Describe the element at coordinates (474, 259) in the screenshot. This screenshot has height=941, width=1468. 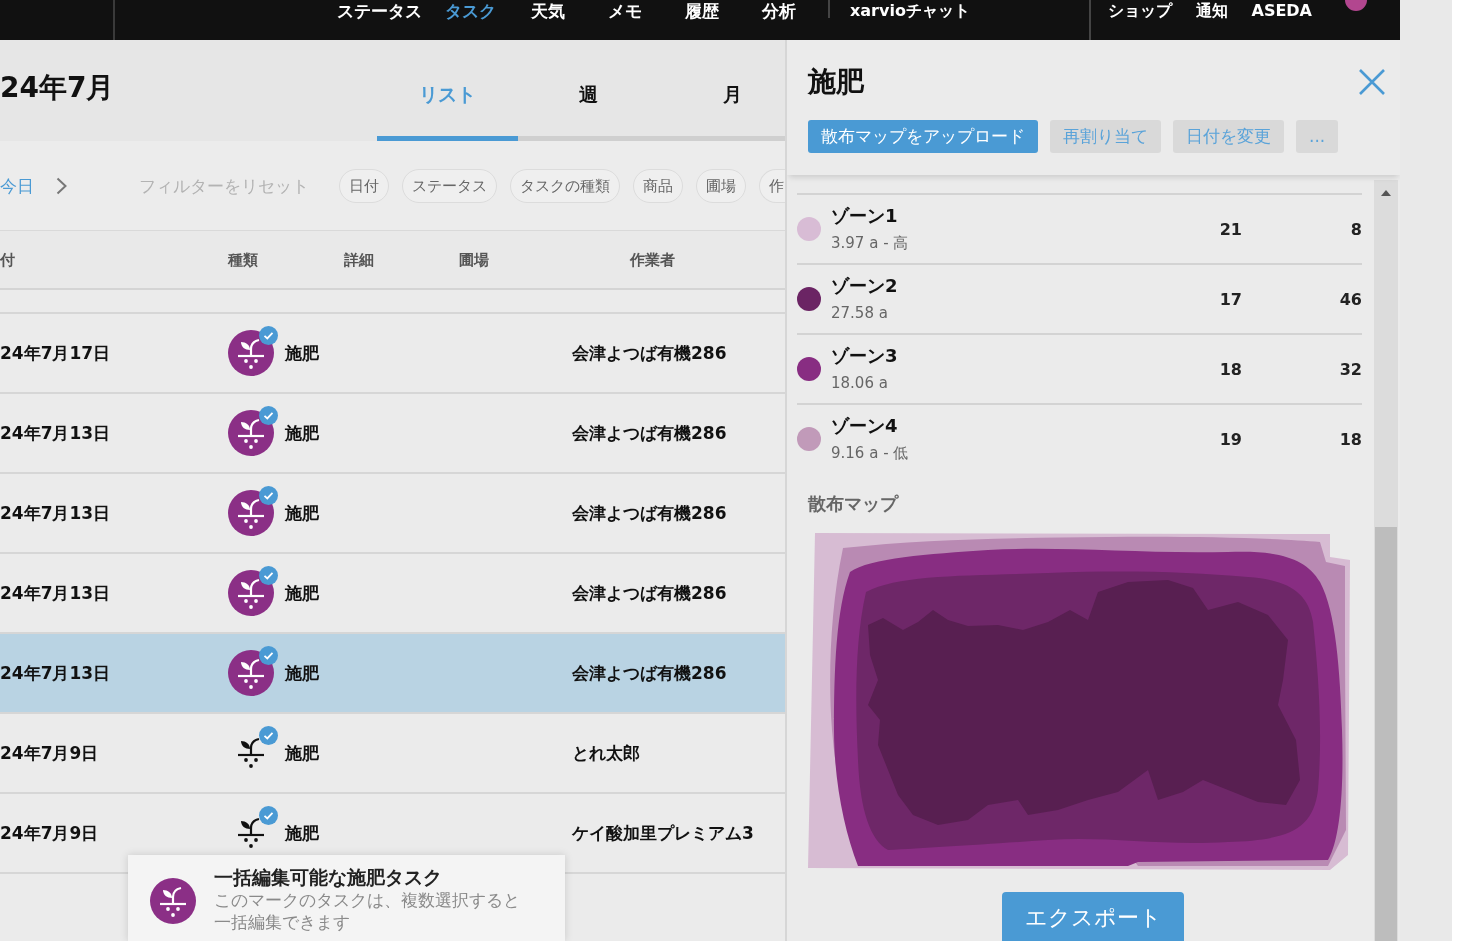
I see `column-header: 圃場` at that location.